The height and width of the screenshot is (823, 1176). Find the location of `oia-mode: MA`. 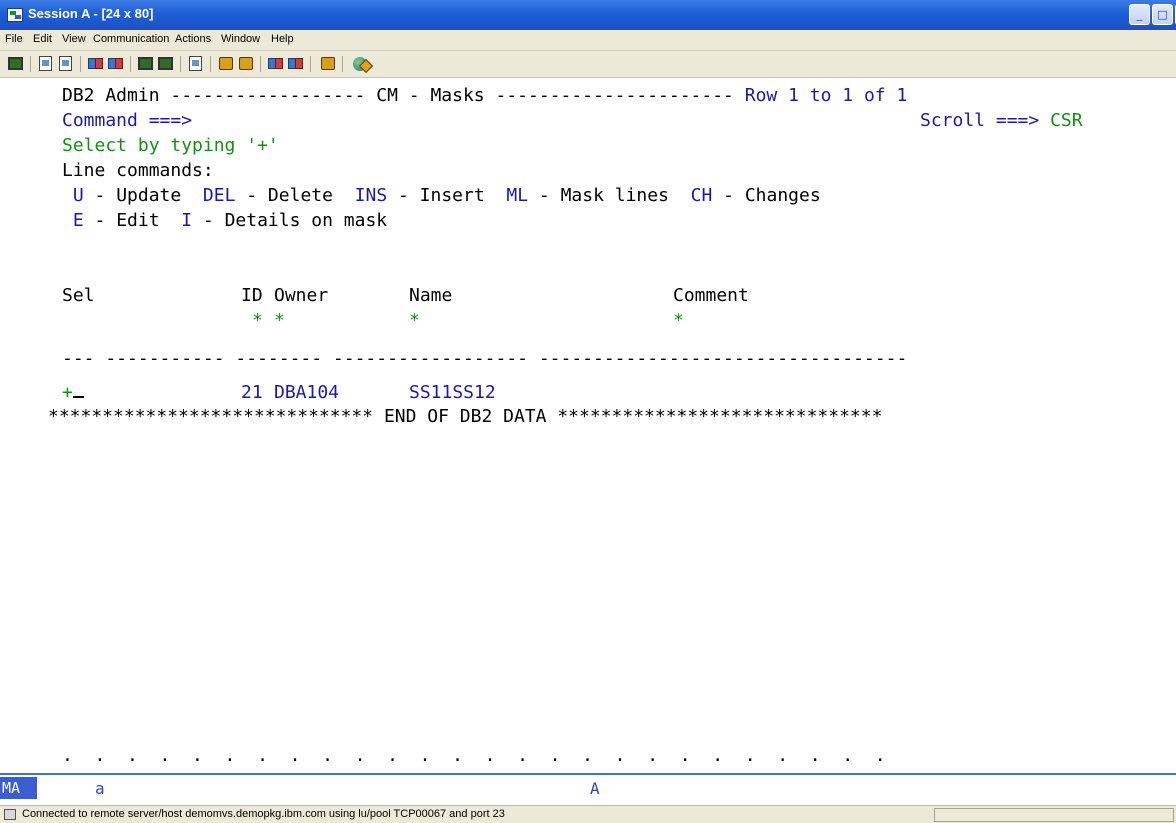

oia-mode: MA is located at coordinates (18, 788).